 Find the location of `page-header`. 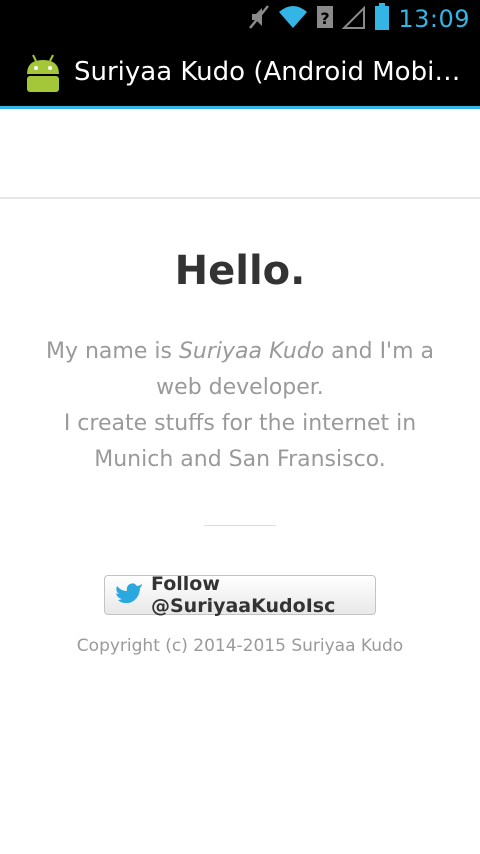

page-header is located at coordinates (240, 154).